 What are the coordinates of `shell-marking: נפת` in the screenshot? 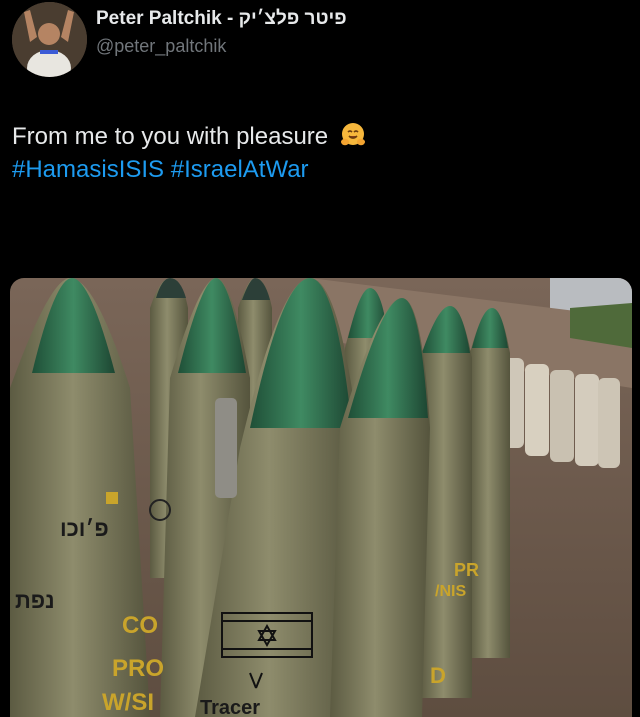 It's located at (35, 600).